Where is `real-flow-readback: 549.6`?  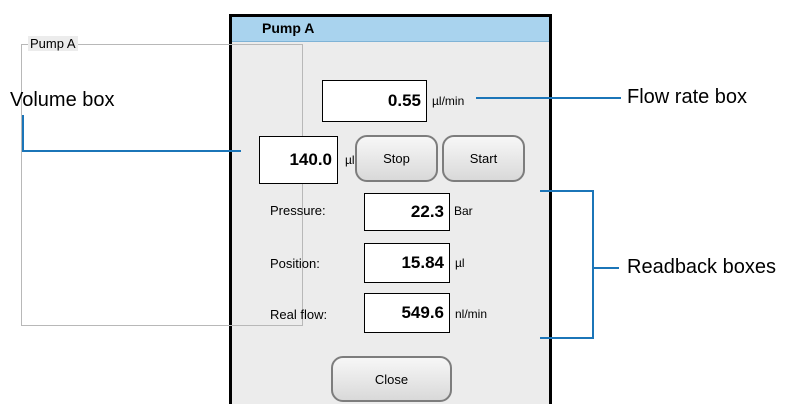
real-flow-readback: 549.6 is located at coordinates (407, 313).